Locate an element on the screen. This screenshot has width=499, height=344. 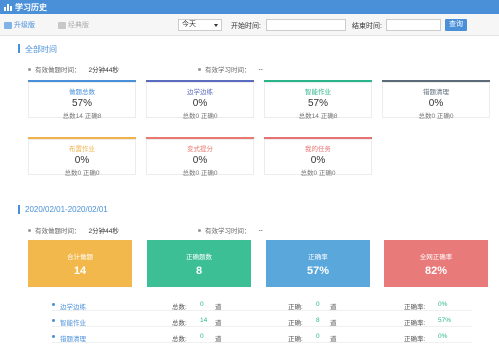
stat-card-total: 做题总数 57% 总数14 正确8 is located at coordinates (82, 100).